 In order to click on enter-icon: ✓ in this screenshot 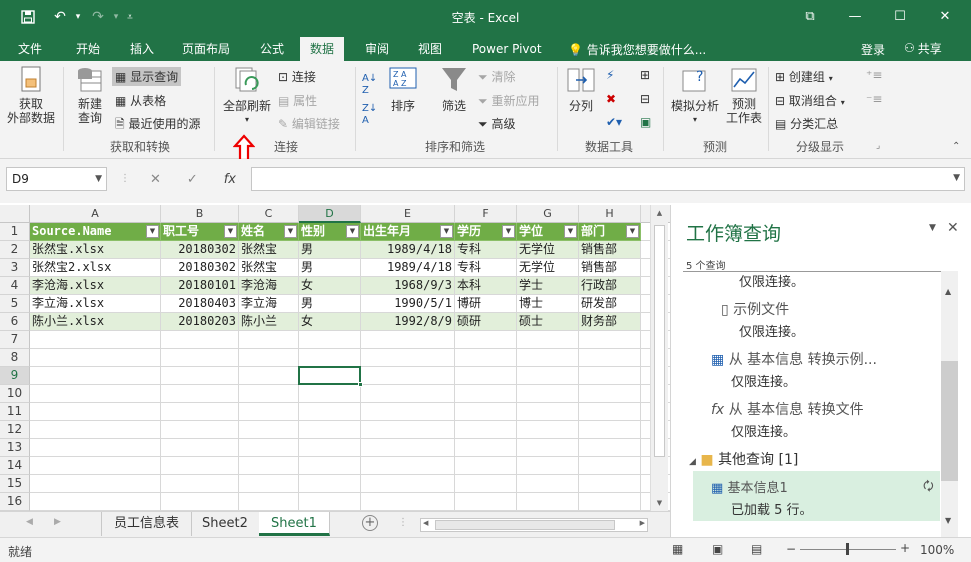, I will do `click(192, 179)`.